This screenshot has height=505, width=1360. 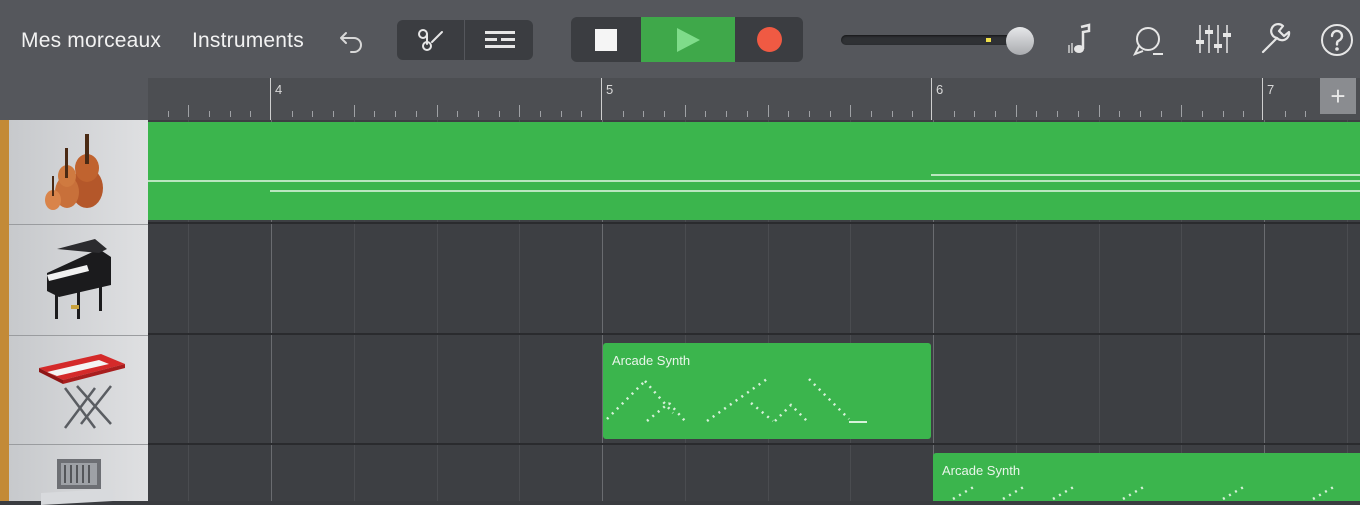 I want to click on play-button, so click(x=688, y=39).